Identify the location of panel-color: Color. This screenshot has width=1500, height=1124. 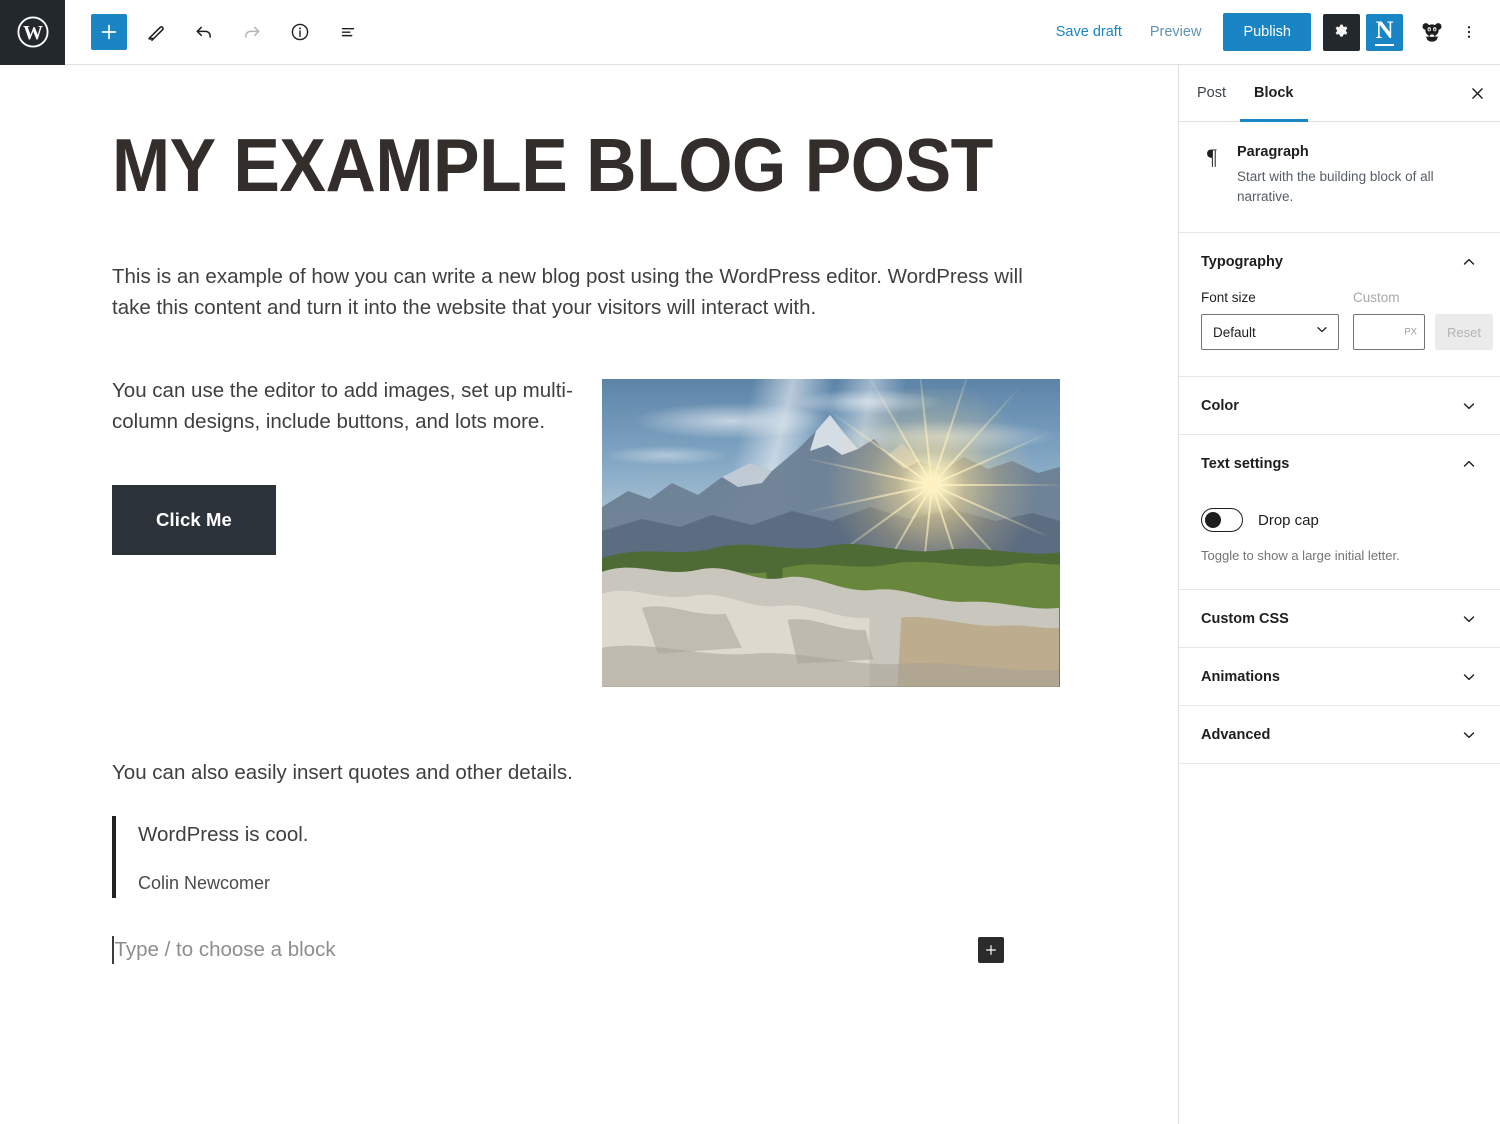
(1339, 406).